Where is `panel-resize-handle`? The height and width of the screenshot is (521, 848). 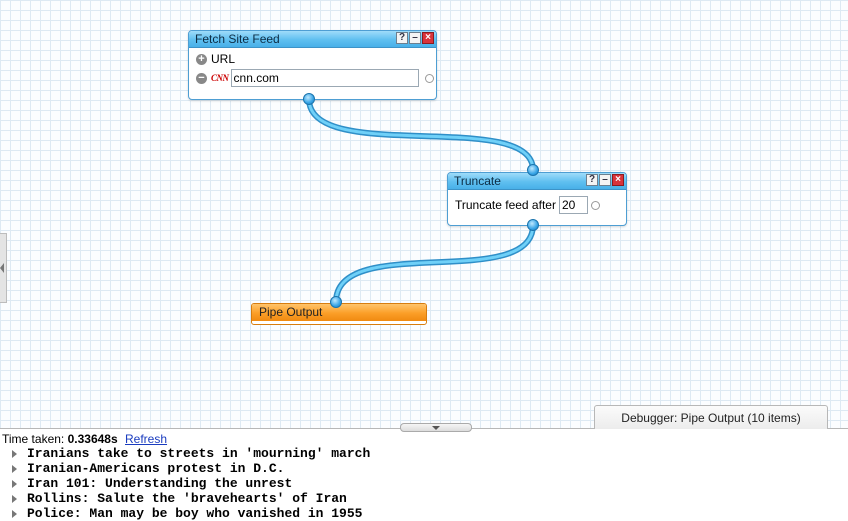 panel-resize-handle is located at coordinates (436, 427).